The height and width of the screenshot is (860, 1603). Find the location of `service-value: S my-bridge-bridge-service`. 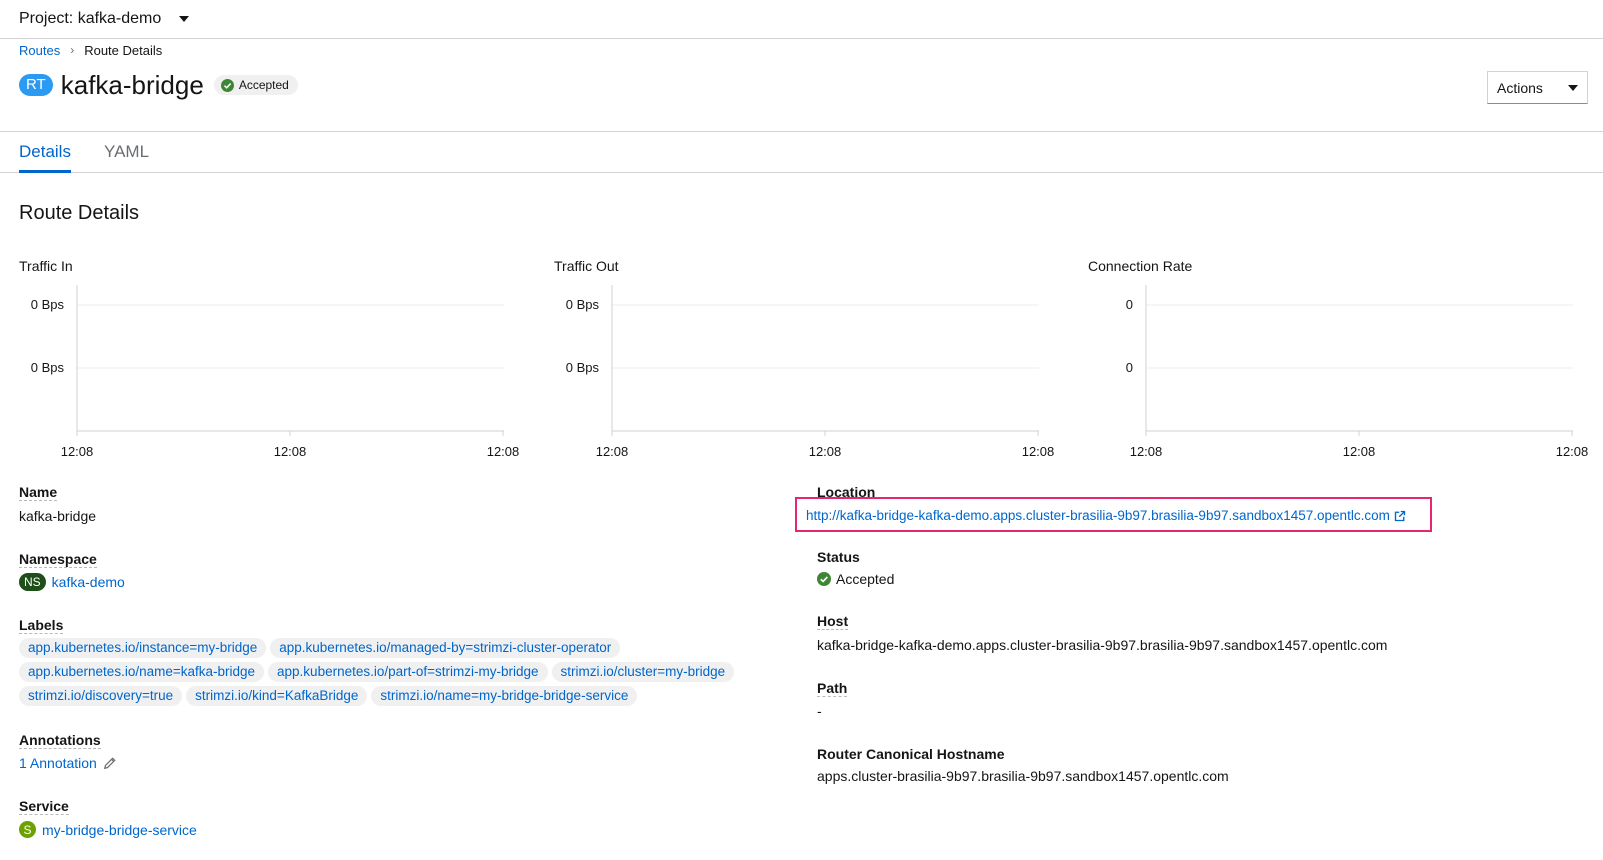

service-value: S my-bridge-bridge-service is located at coordinates (108, 829).